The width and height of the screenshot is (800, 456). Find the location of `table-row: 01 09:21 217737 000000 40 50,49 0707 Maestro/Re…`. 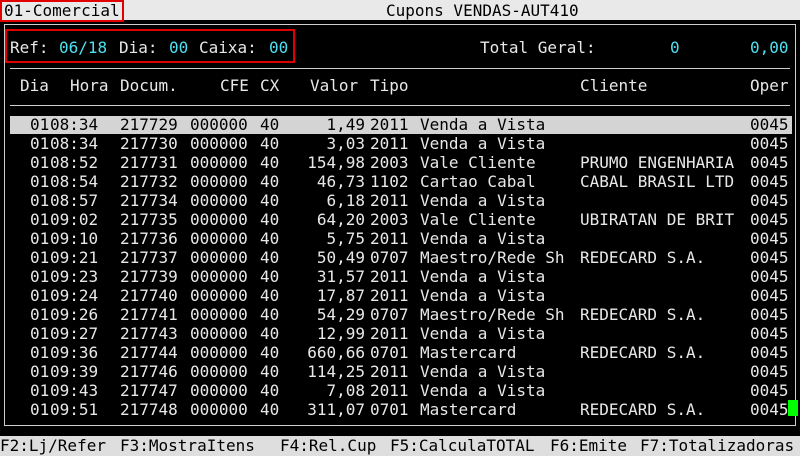

table-row: 01 09:21 217737 000000 40 50,49 0707 Maestro/Re… is located at coordinates (401, 258).